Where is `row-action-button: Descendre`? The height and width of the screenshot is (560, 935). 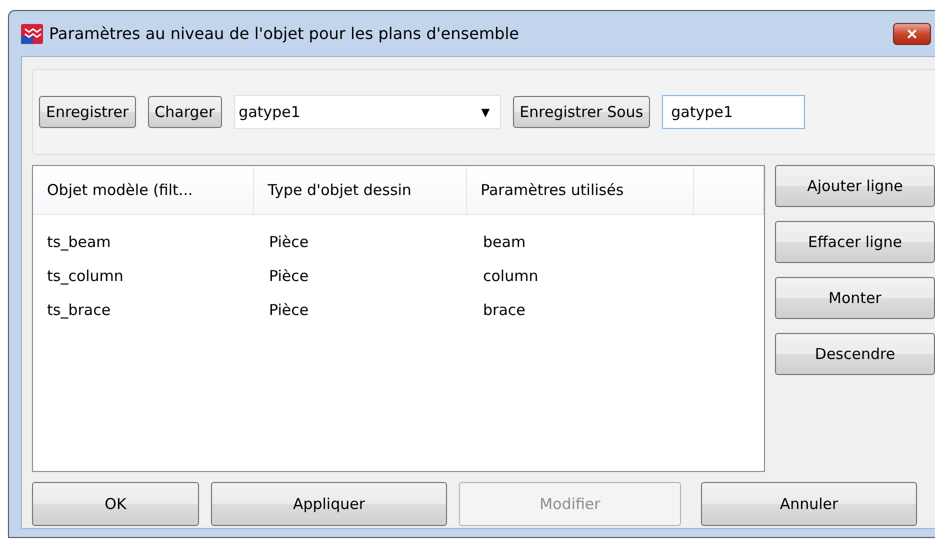 row-action-button: Descendre is located at coordinates (855, 354).